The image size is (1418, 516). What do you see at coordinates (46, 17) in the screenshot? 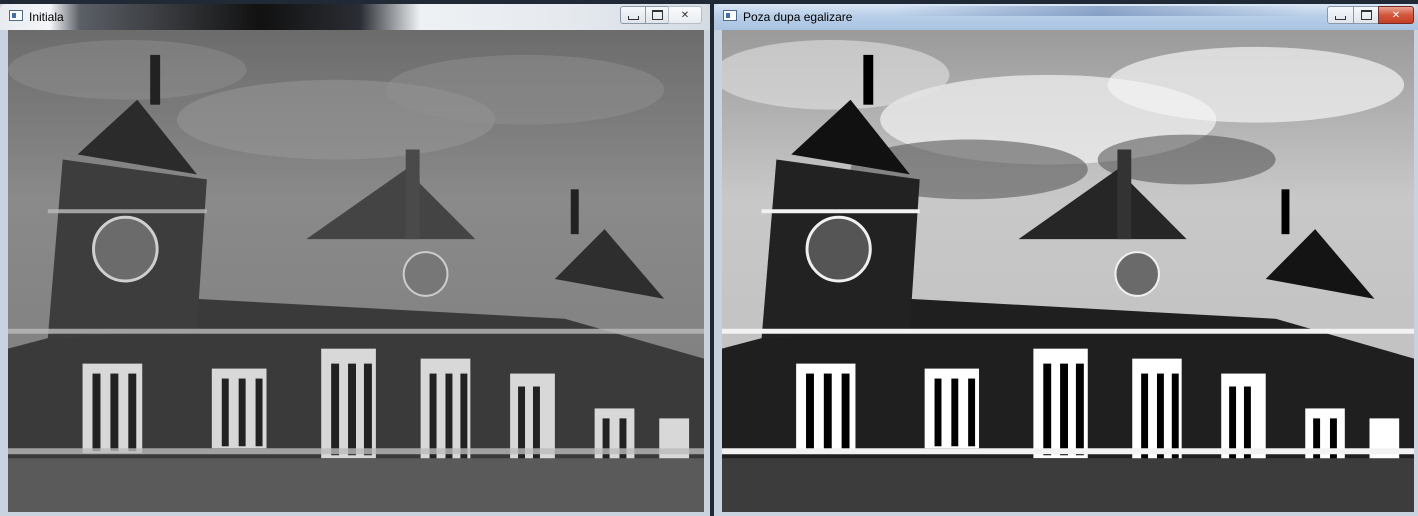
I see `window-title: Initiala` at bounding box center [46, 17].